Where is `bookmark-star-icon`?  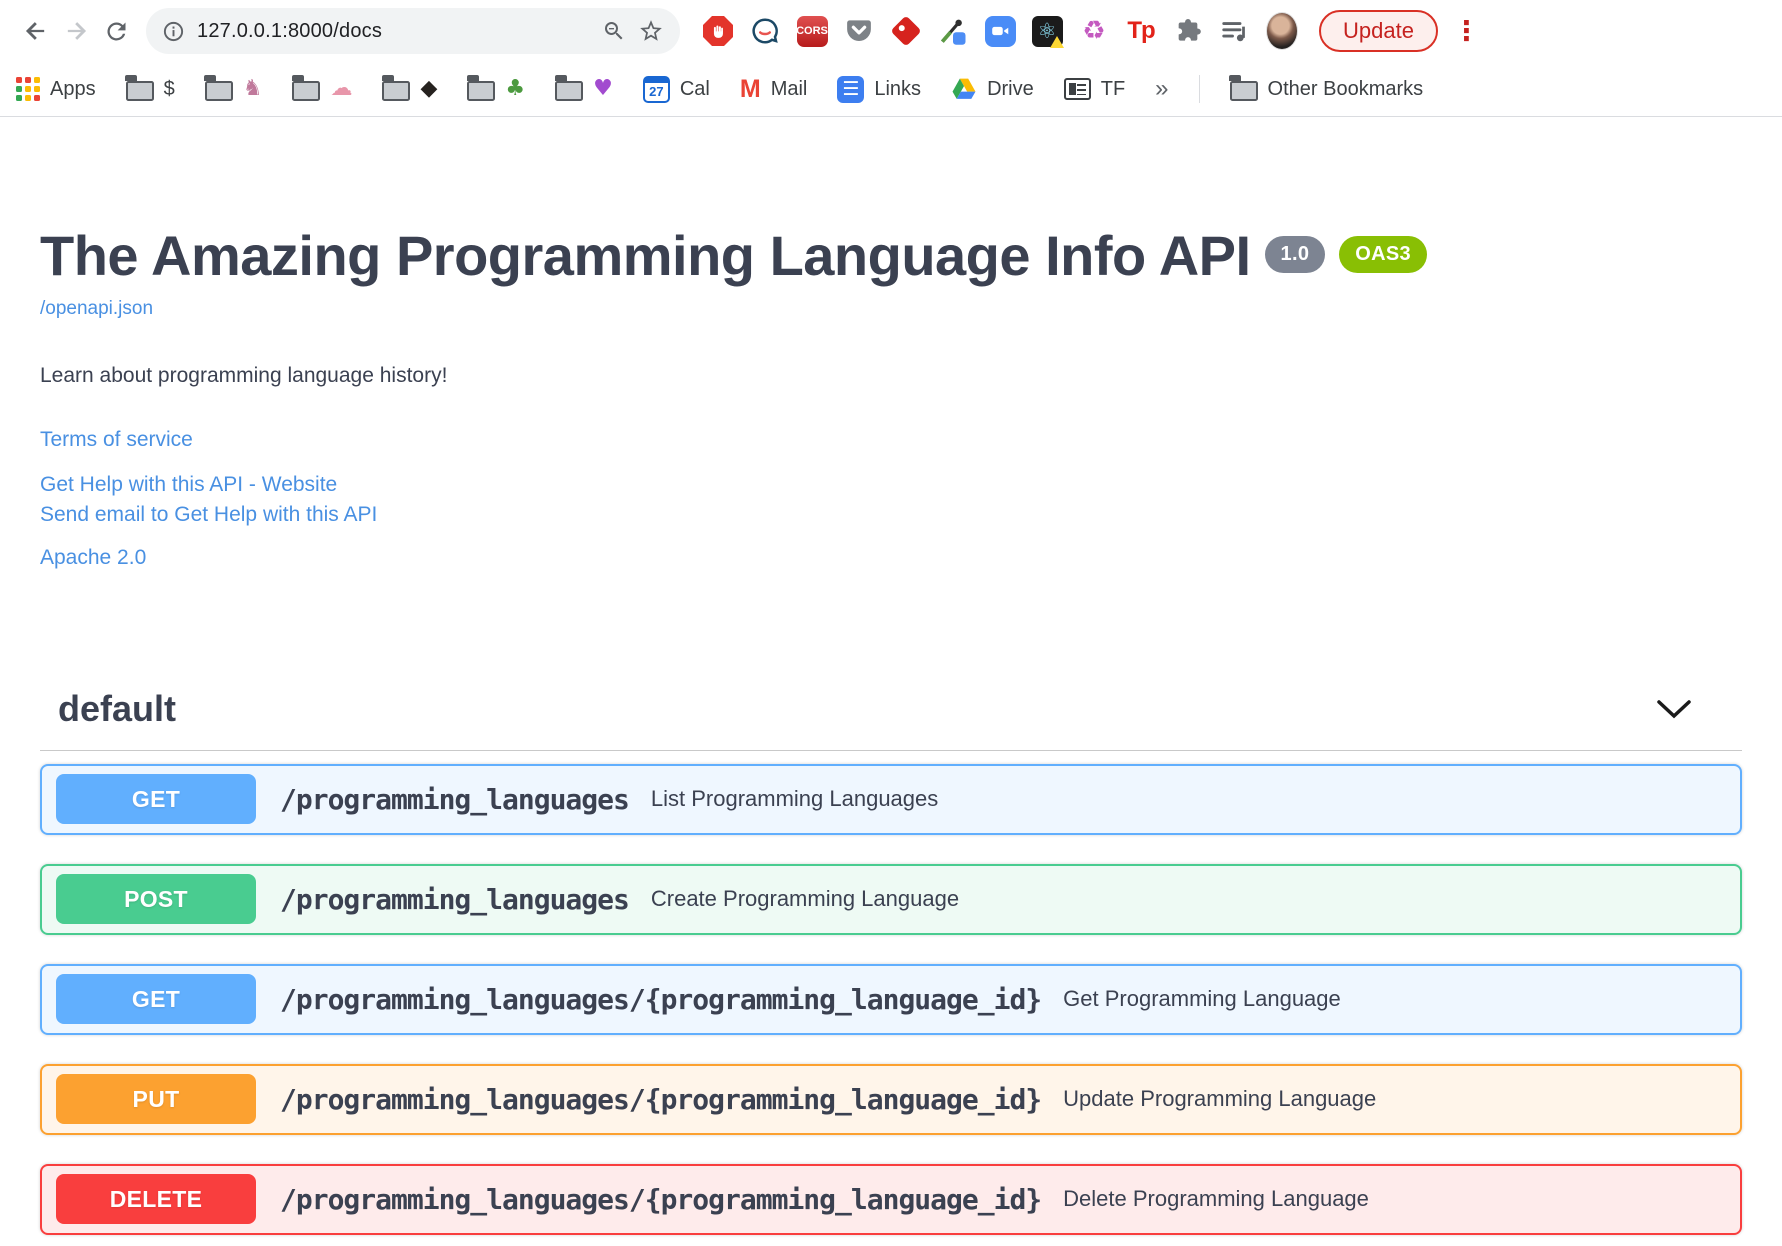
bookmark-star-icon is located at coordinates (651, 31).